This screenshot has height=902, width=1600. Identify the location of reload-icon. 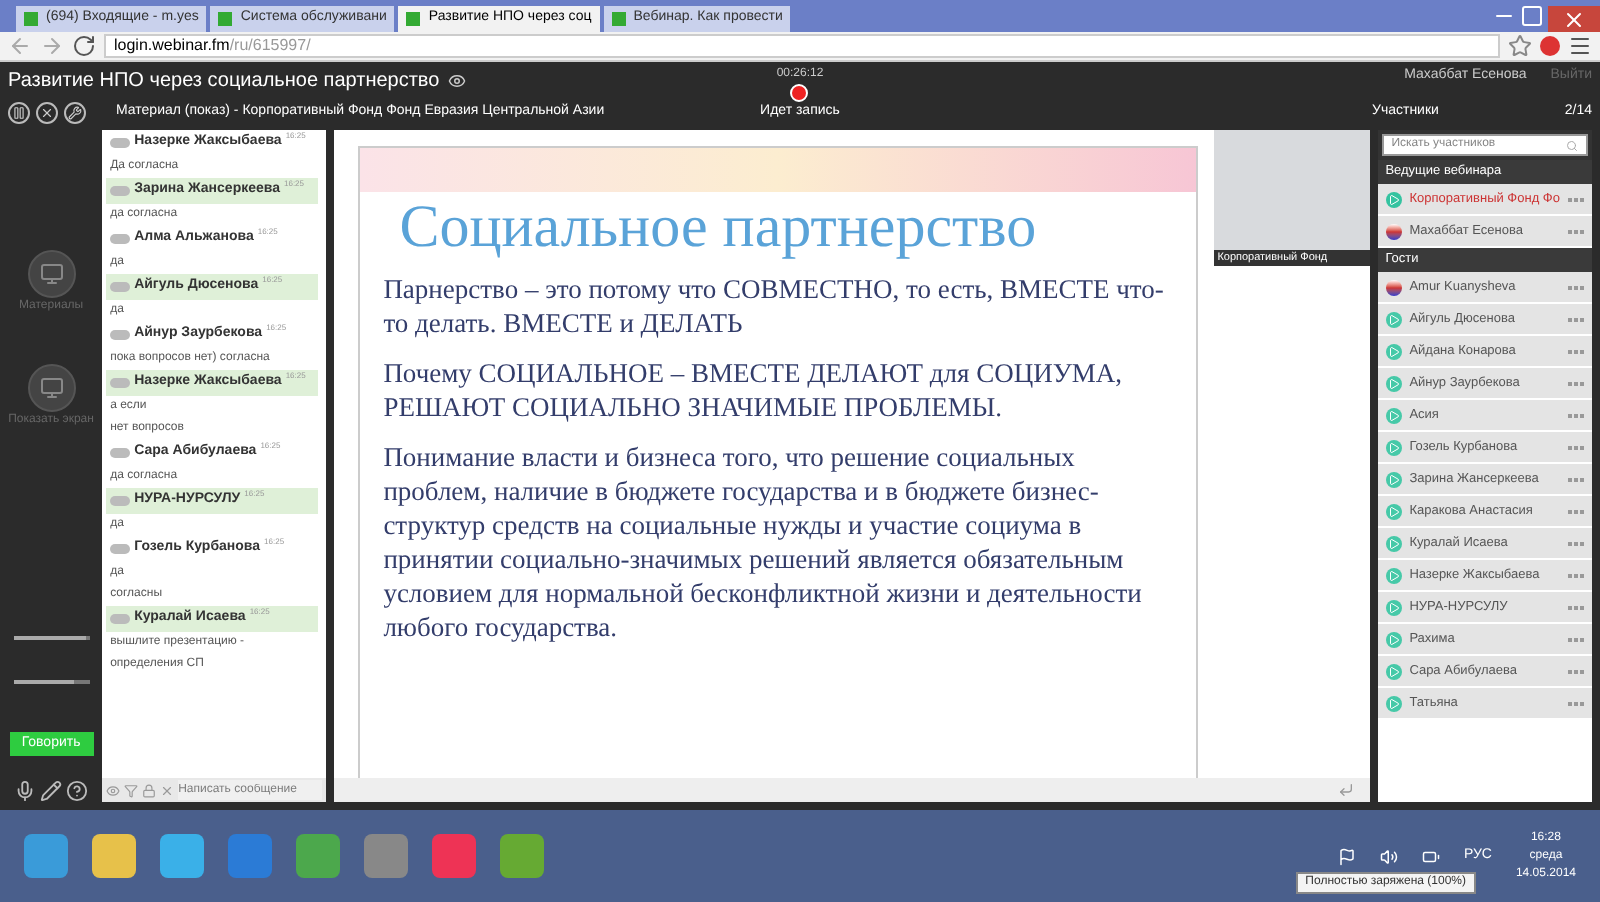
(84, 46).